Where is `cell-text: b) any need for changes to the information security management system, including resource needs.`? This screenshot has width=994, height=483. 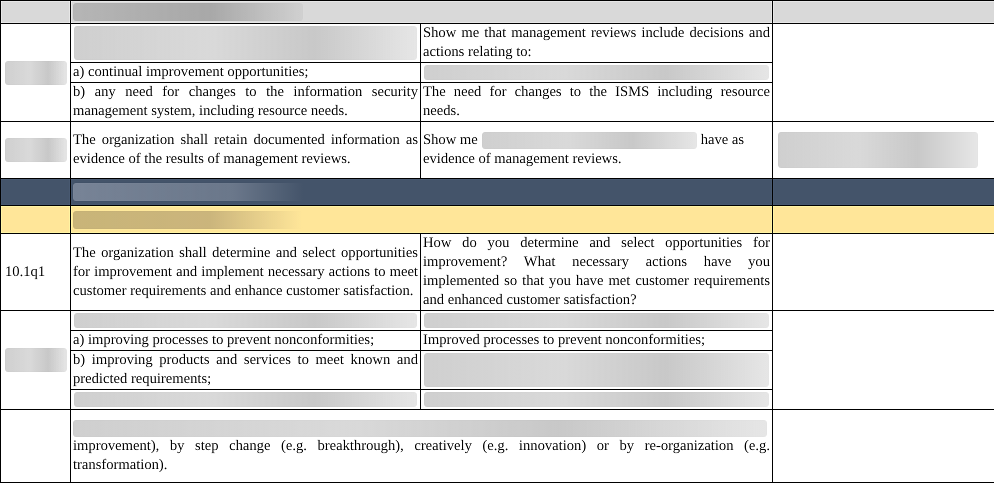
cell-text: b) any need for changes to the information security management system, including resource needs. is located at coordinates (245, 102).